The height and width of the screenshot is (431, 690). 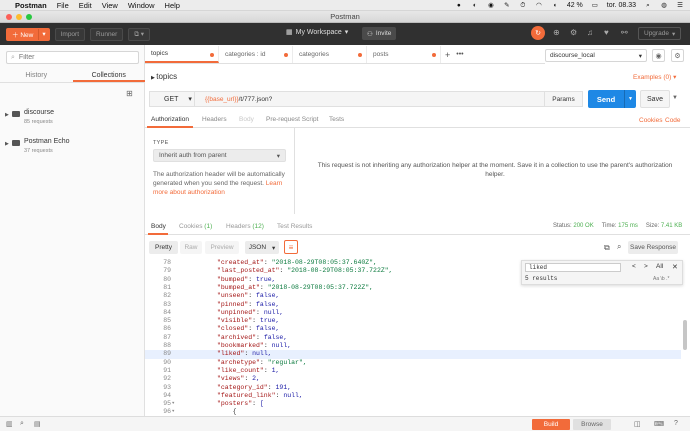 I want to click on auth-type-select: Inherit auth from parent ▾, so click(x=219, y=155).